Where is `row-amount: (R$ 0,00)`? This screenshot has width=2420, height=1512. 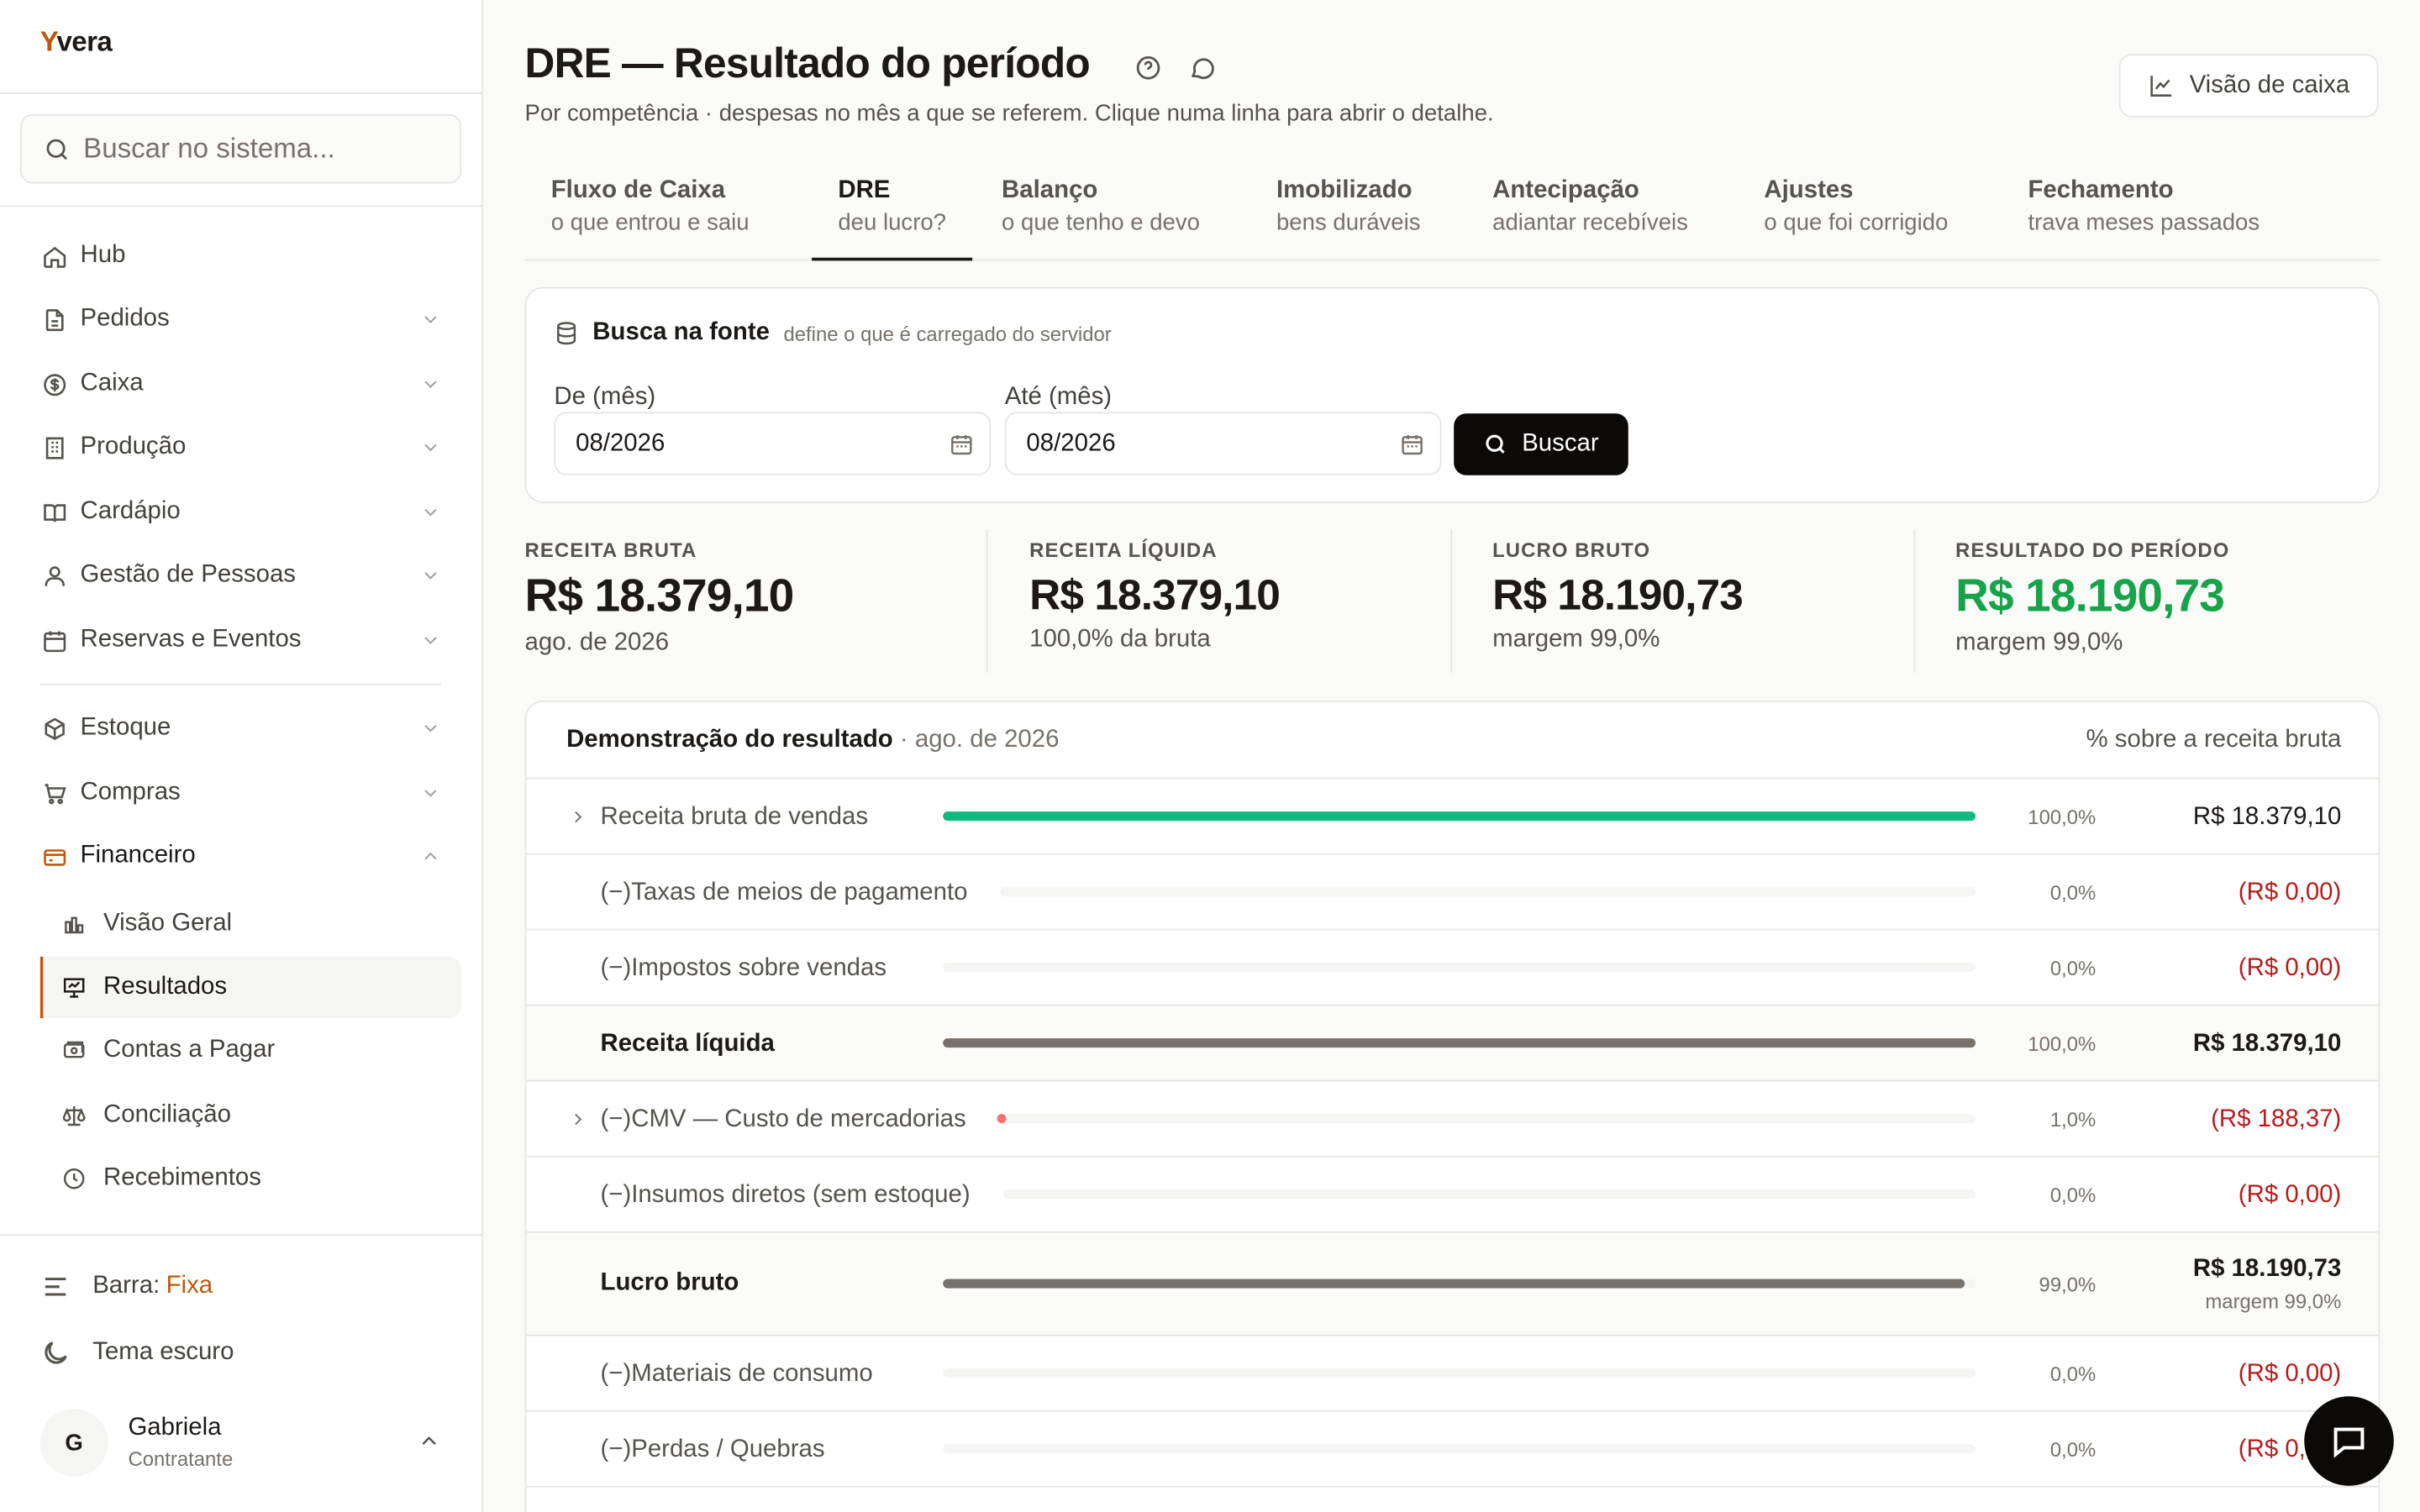 row-amount: (R$ 0,00) is located at coordinates (2290, 1195).